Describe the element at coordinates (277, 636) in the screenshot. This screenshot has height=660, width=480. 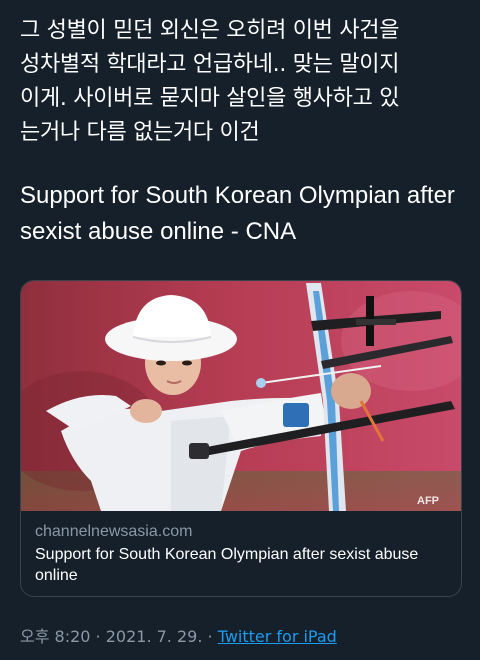
I see `tweet-source-link: Twitter for iPad` at that location.